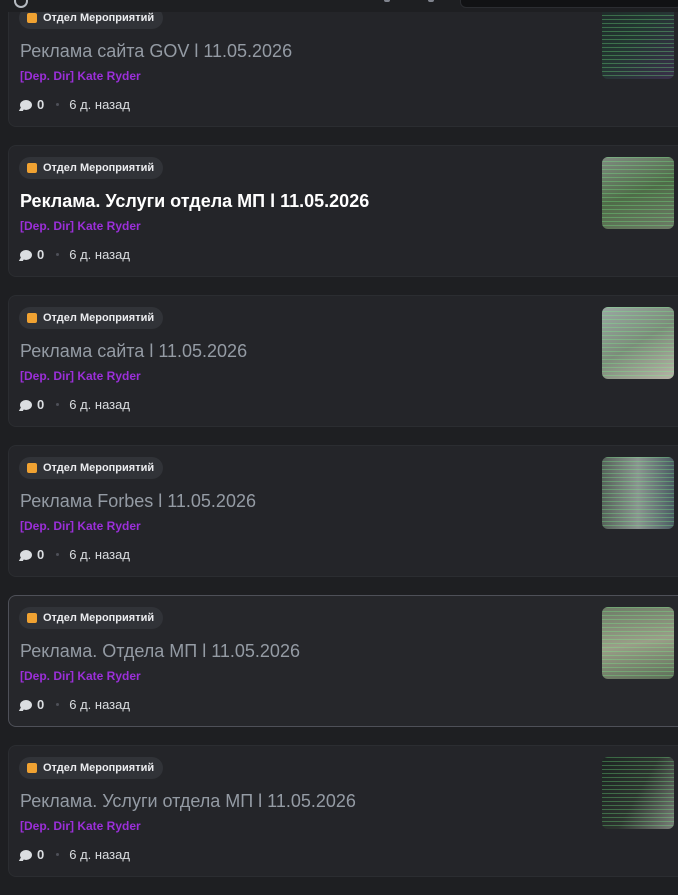  What do you see at coordinates (138, 501) in the screenshot?
I see `post-title: Реклама Forbes l 11.05.2026` at bounding box center [138, 501].